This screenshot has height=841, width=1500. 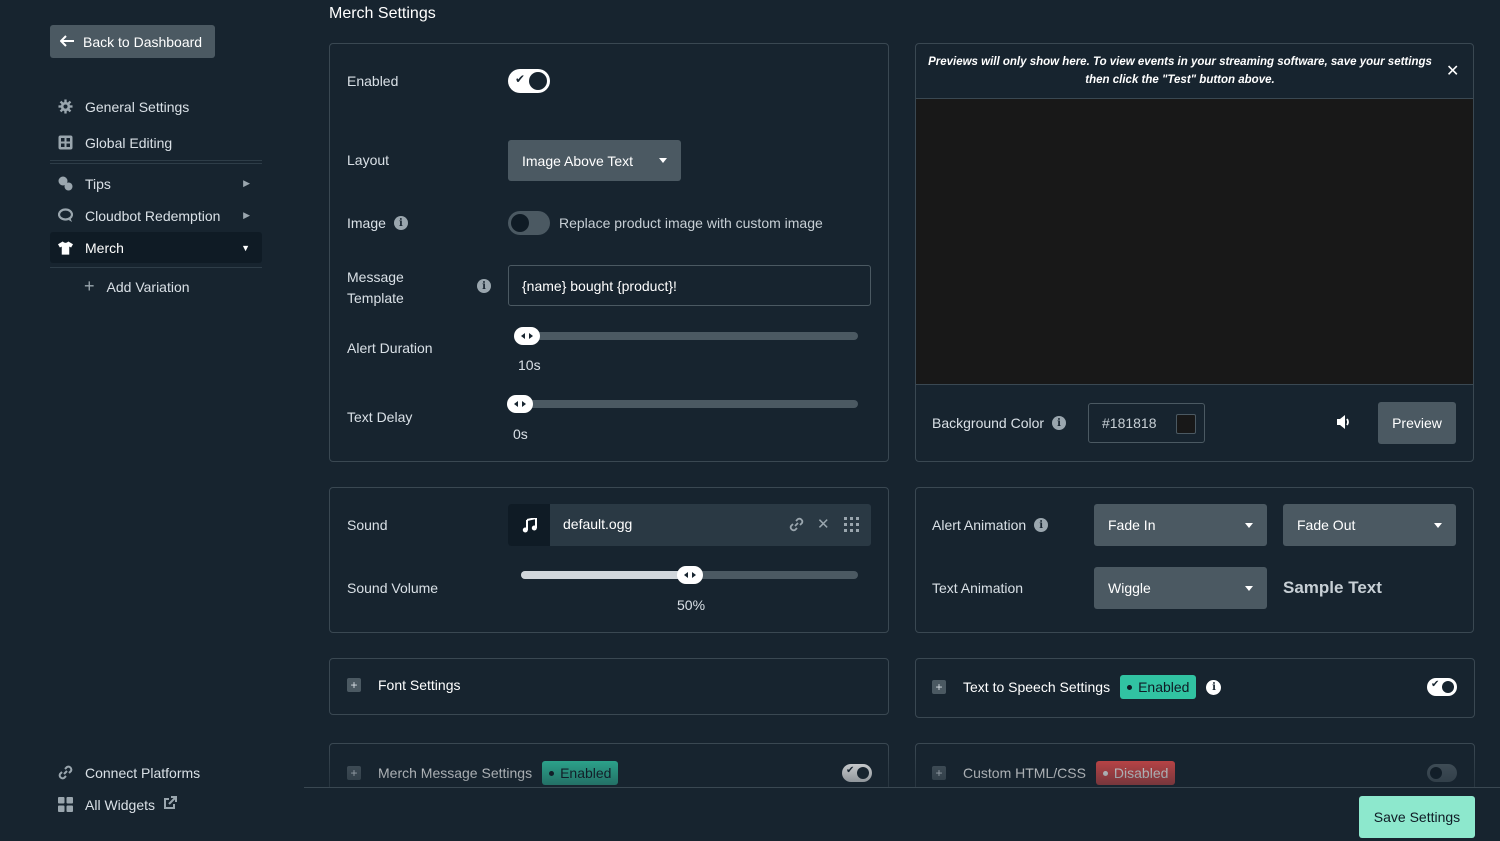 I want to click on custom-html-toggle, so click(x=1442, y=773).